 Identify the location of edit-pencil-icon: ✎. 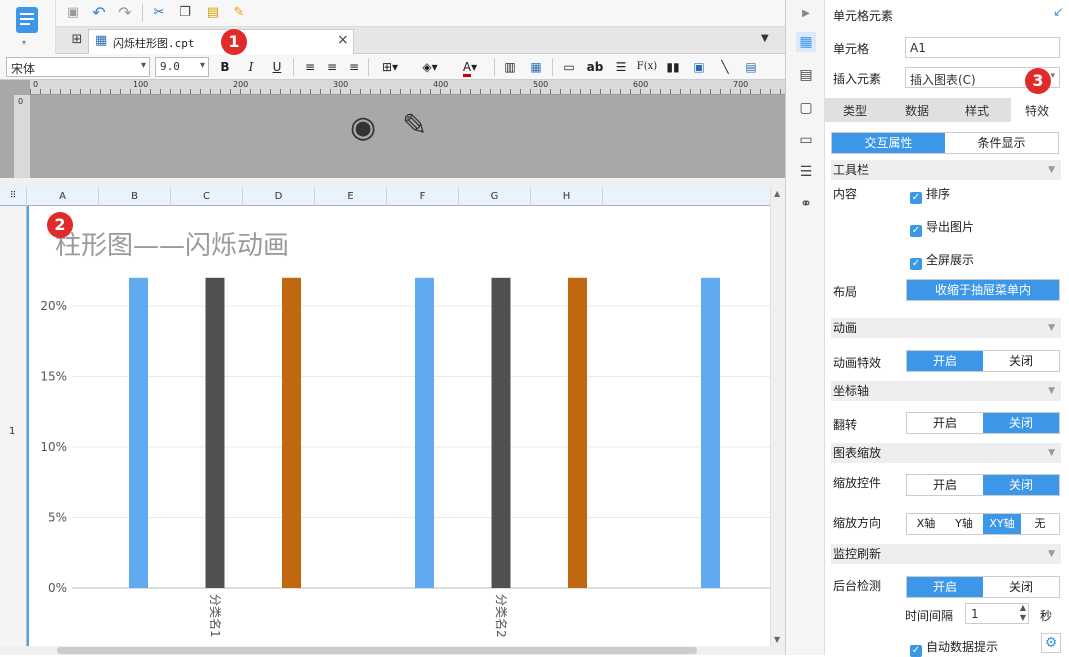
(414, 125).